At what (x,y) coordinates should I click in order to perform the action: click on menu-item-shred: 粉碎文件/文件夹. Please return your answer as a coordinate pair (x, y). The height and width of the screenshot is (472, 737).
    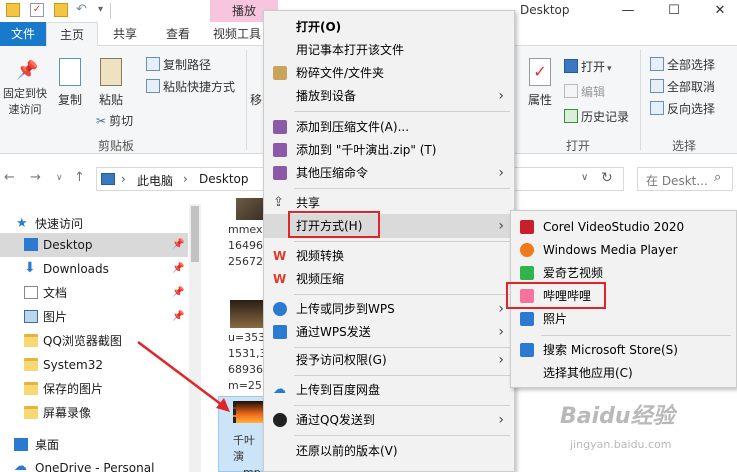
    Looking at the image, I should click on (389, 73).